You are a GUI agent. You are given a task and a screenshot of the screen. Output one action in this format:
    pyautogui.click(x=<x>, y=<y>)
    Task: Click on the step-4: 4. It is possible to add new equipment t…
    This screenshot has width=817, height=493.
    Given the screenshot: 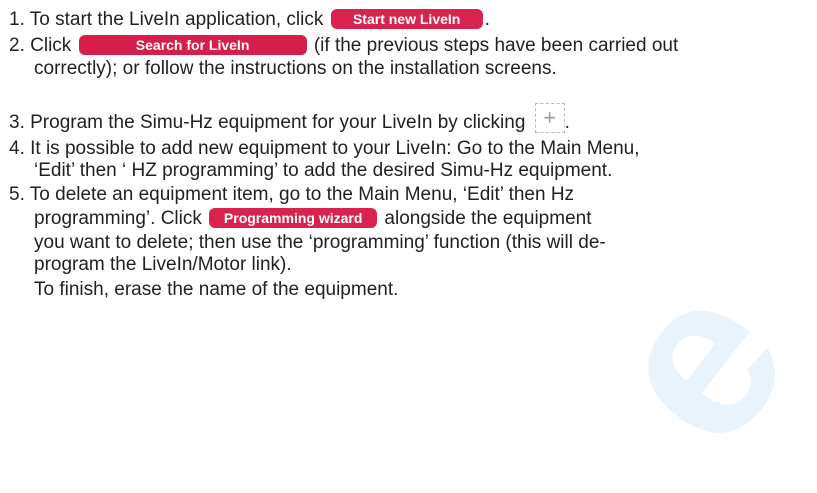 What is the action you would take?
    pyautogui.click(x=324, y=148)
    